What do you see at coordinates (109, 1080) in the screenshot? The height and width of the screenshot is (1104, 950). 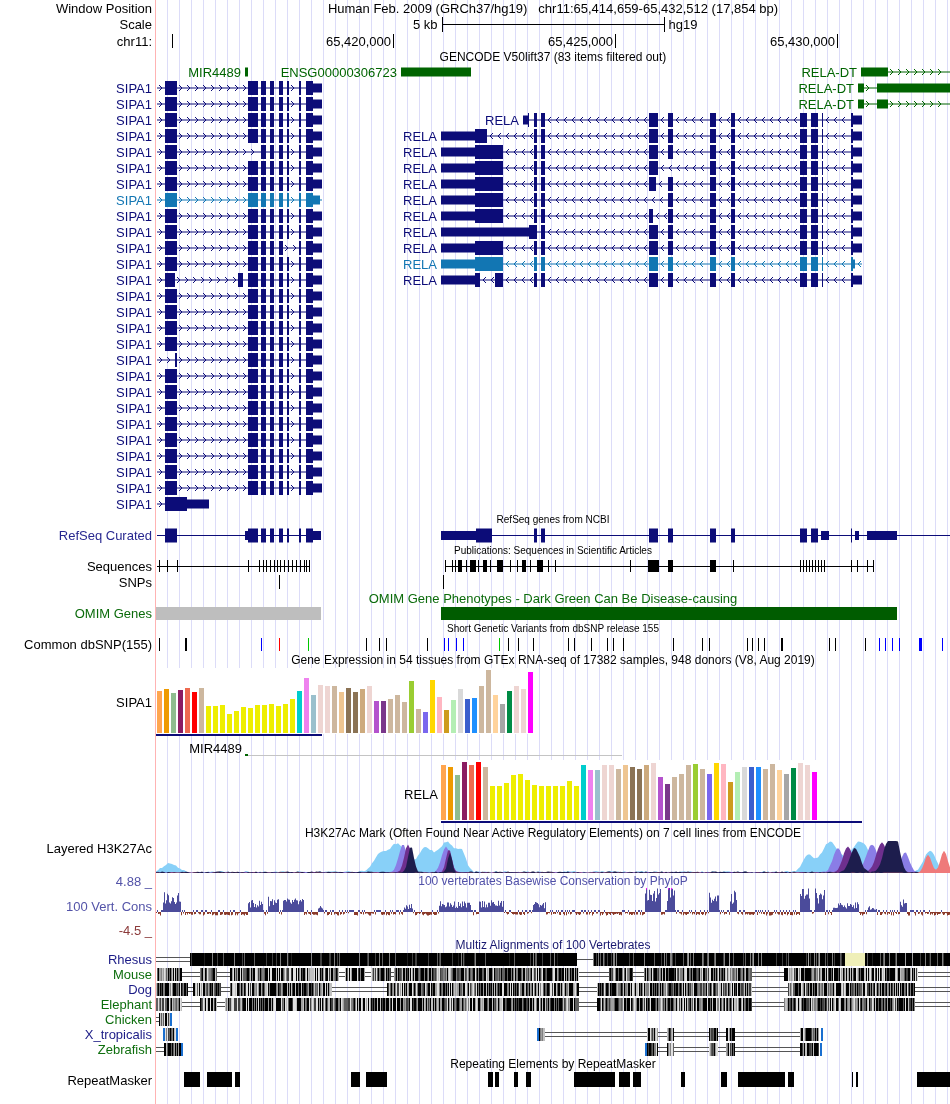 I see `track-label: RepeatMasker` at bounding box center [109, 1080].